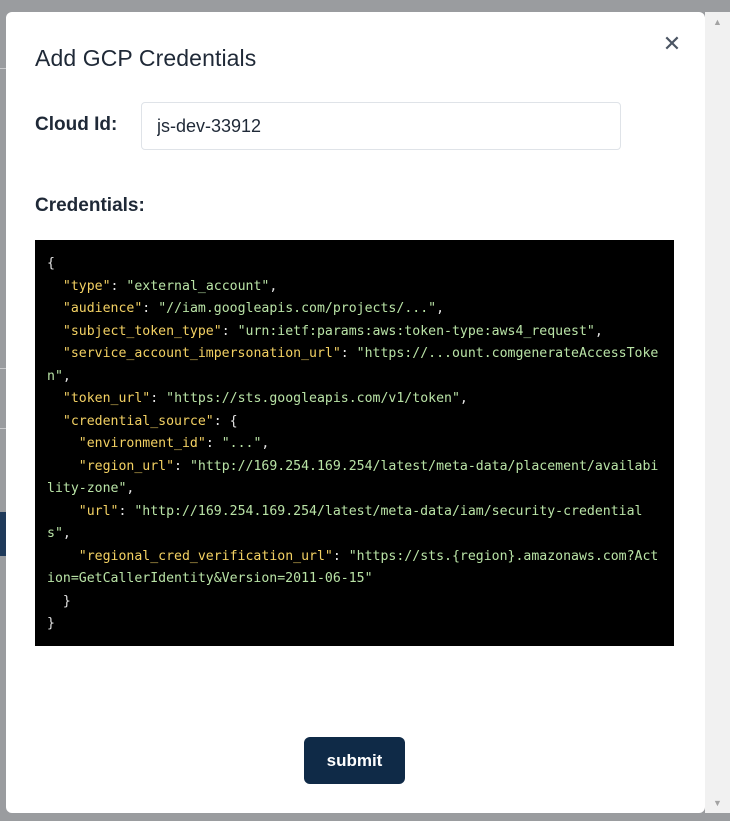 The image size is (730, 821). I want to click on json-key: "region_url", so click(126, 466).